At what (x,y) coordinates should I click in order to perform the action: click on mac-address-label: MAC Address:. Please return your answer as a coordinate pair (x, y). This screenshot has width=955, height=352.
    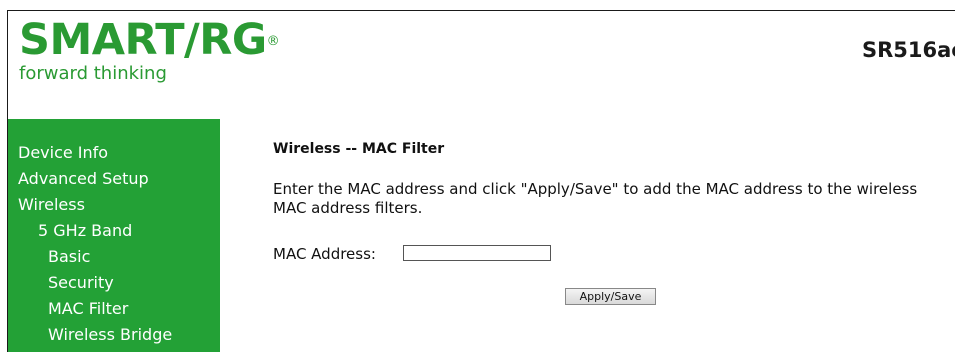
    Looking at the image, I should click on (324, 254).